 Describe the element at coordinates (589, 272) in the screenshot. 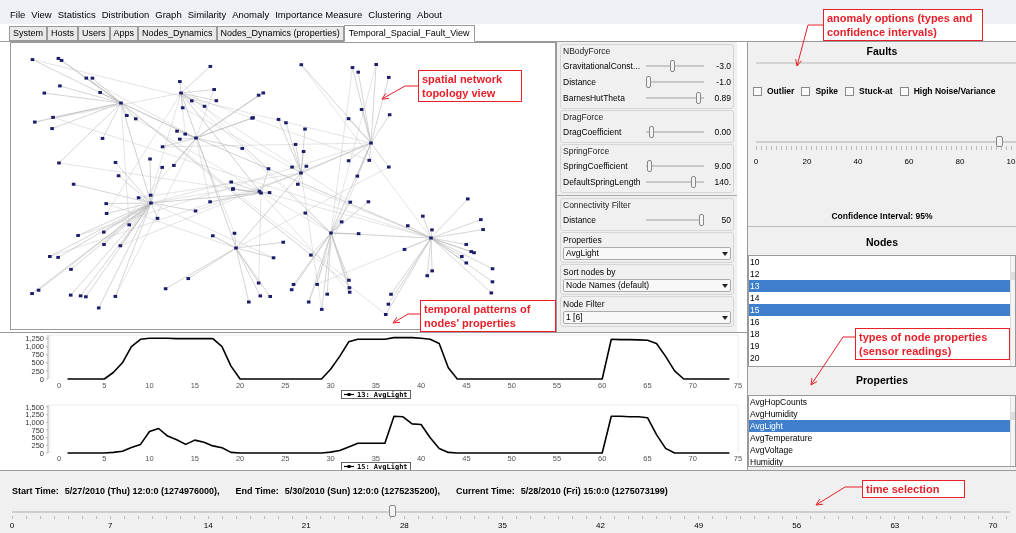

I see `group-title: Sort nodes by` at that location.